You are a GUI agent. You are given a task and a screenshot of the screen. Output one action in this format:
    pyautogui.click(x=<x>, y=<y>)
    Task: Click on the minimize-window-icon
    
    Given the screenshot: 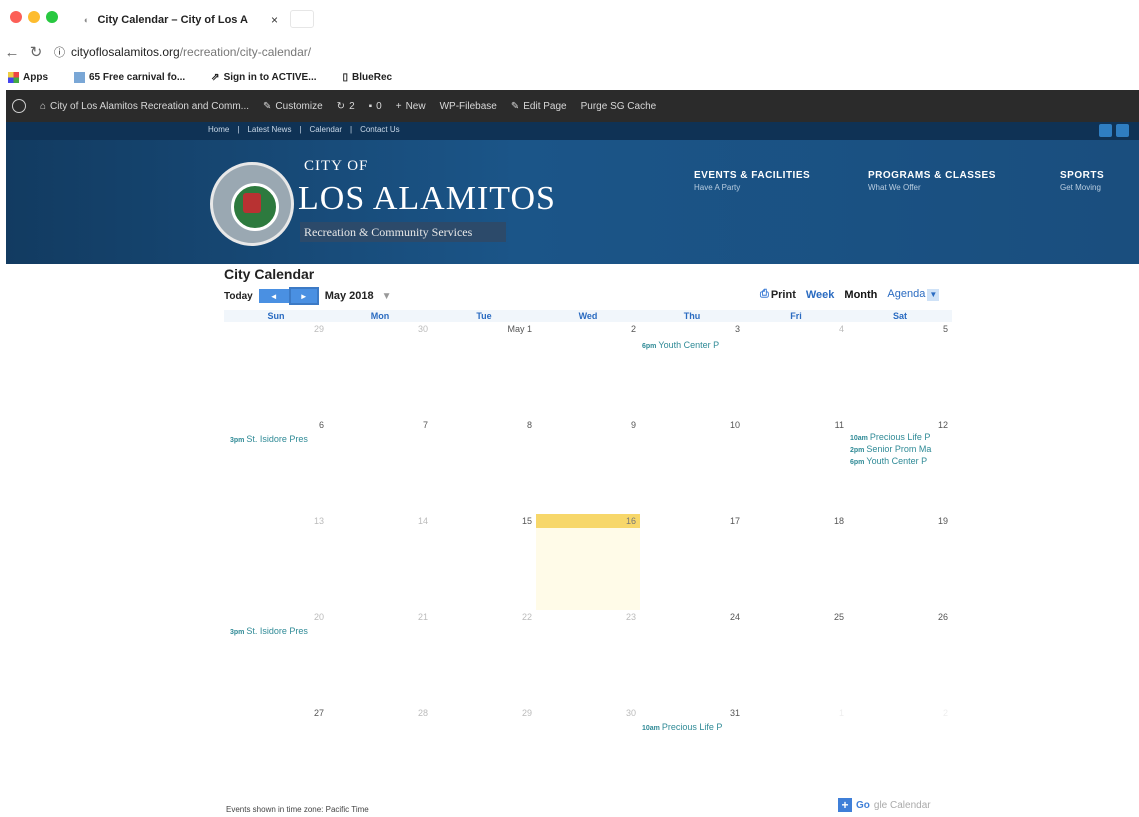 What is the action you would take?
    pyautogui.click(x=34, y=17)
    